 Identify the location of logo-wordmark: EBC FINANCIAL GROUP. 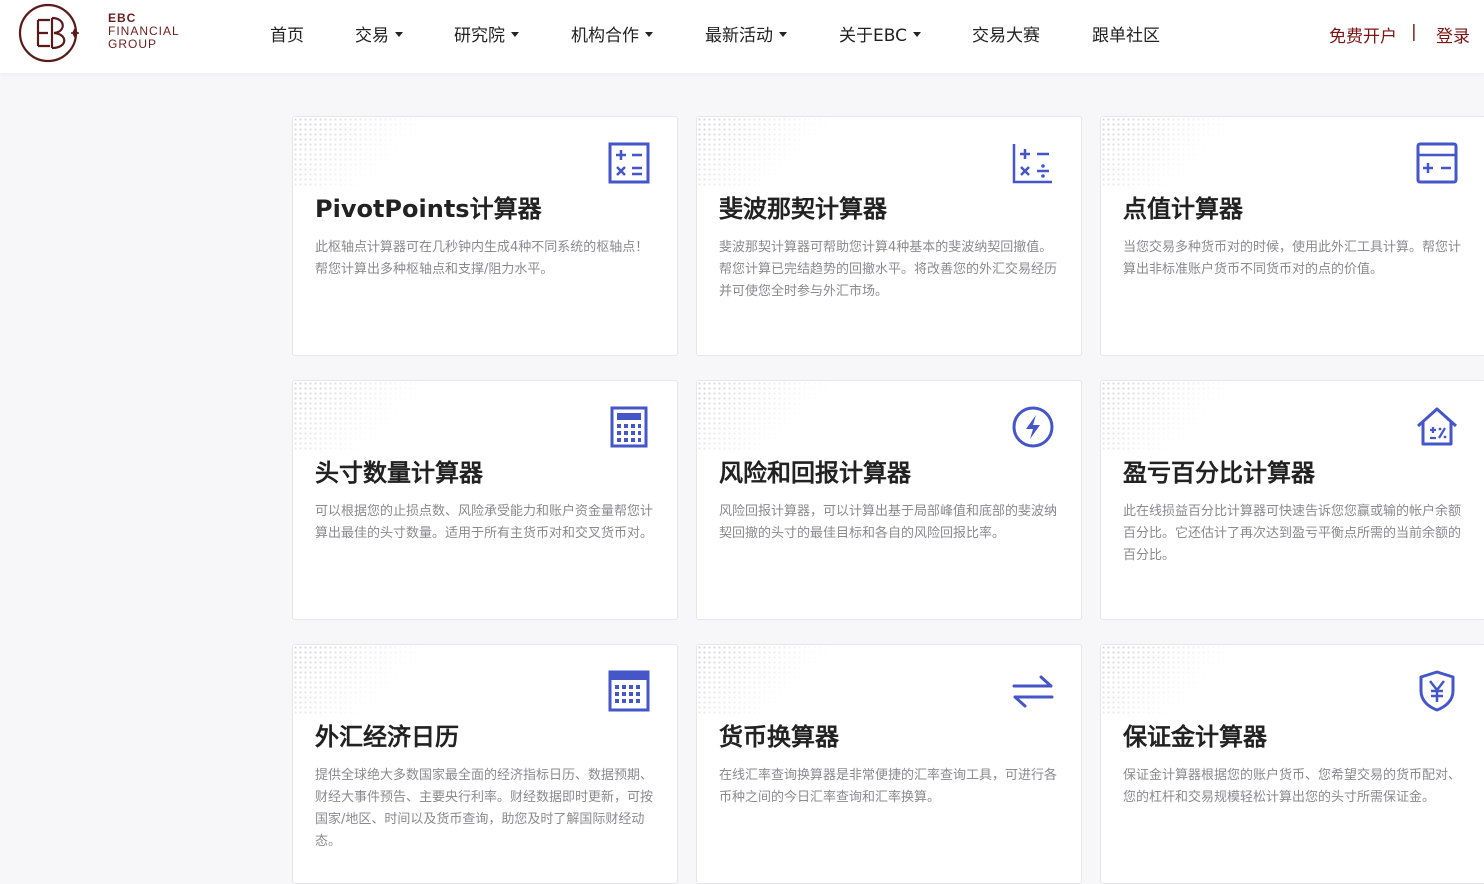
(144, 31).